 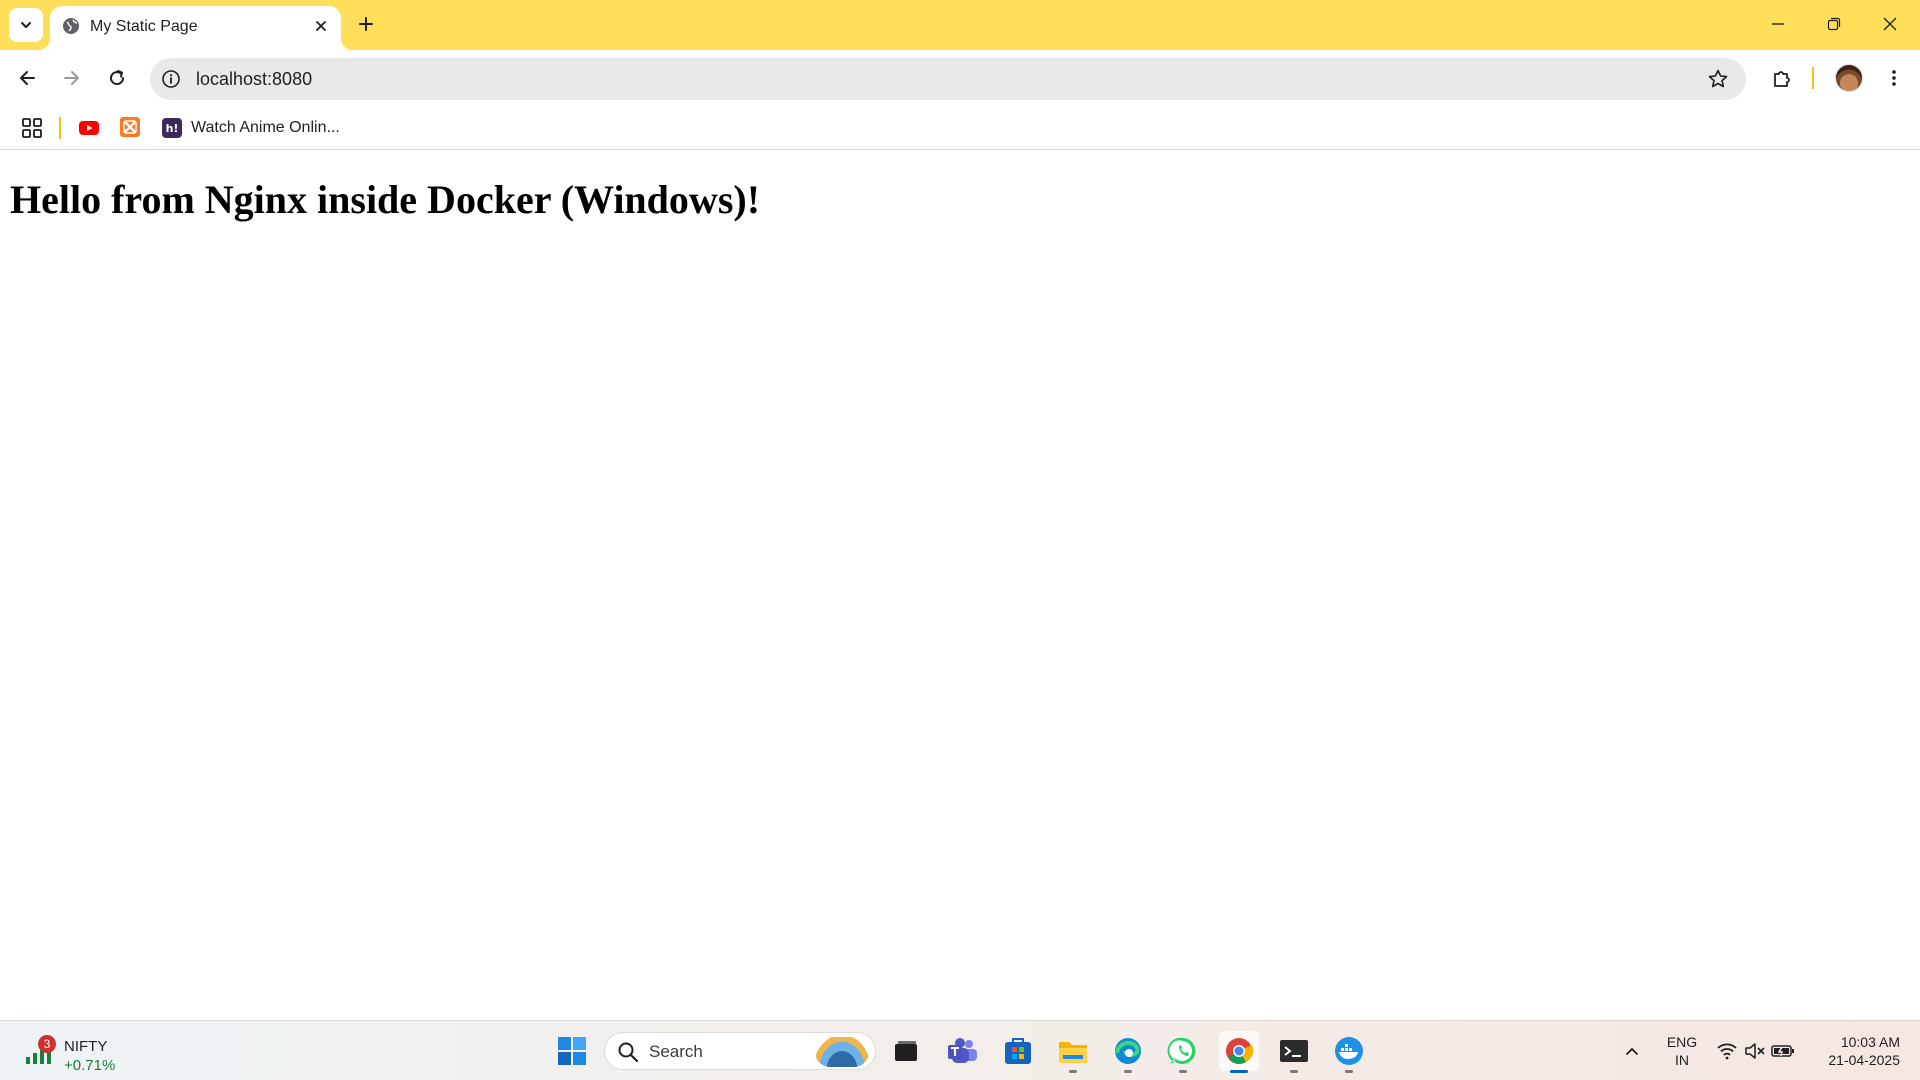 What do you see at coordinates (172, 128) in the screenshot?
I see `hianime-icon: h!` at bounding box center [172, 128].